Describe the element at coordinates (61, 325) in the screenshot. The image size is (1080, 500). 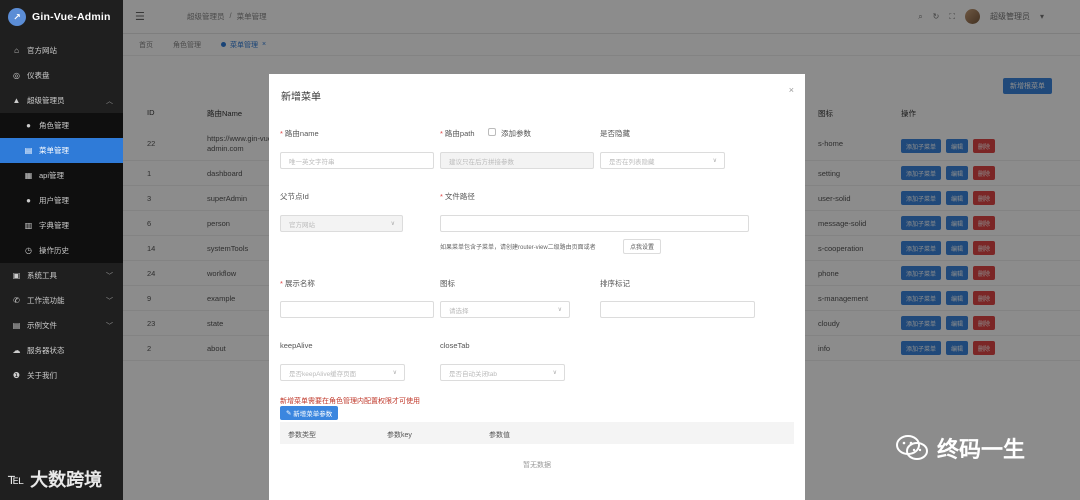
I see `sidebar-item-examples: ▤ 示例文件 ﹀` at that location.